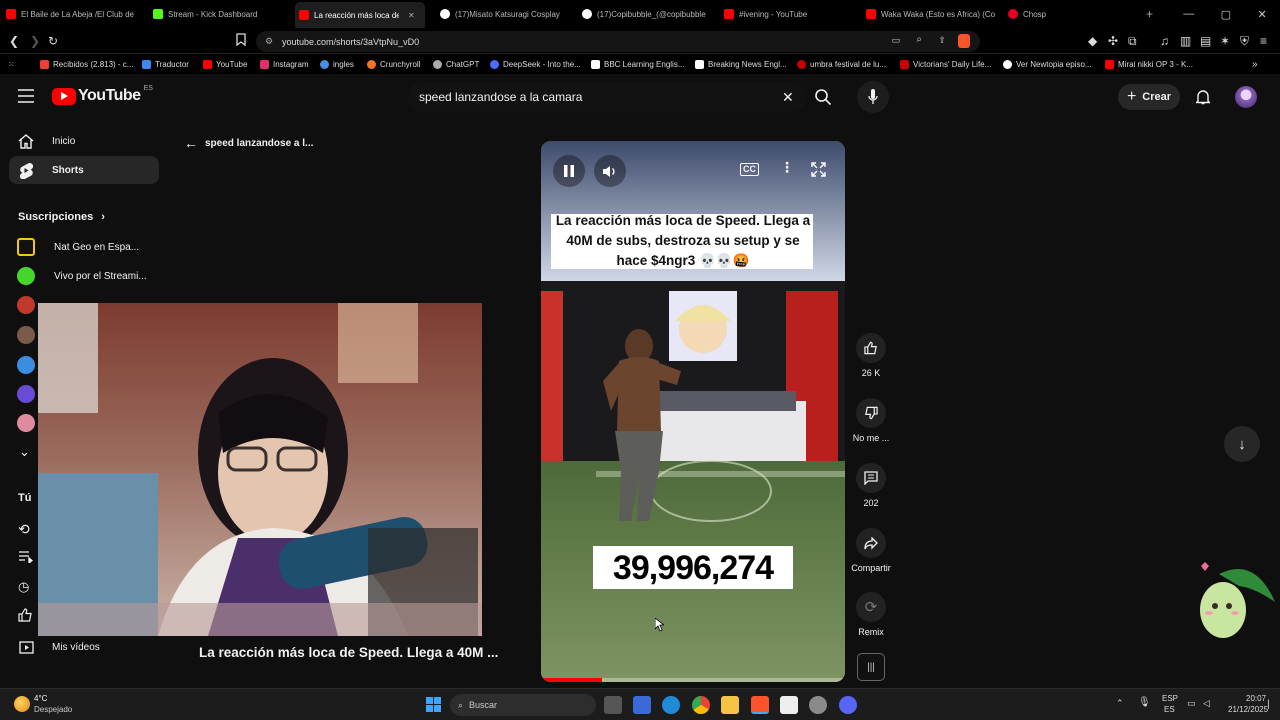 The width and height of the screenshot is (1280, 720). I want to click on sidebar-item-home: Inicio, so click(84, 141).